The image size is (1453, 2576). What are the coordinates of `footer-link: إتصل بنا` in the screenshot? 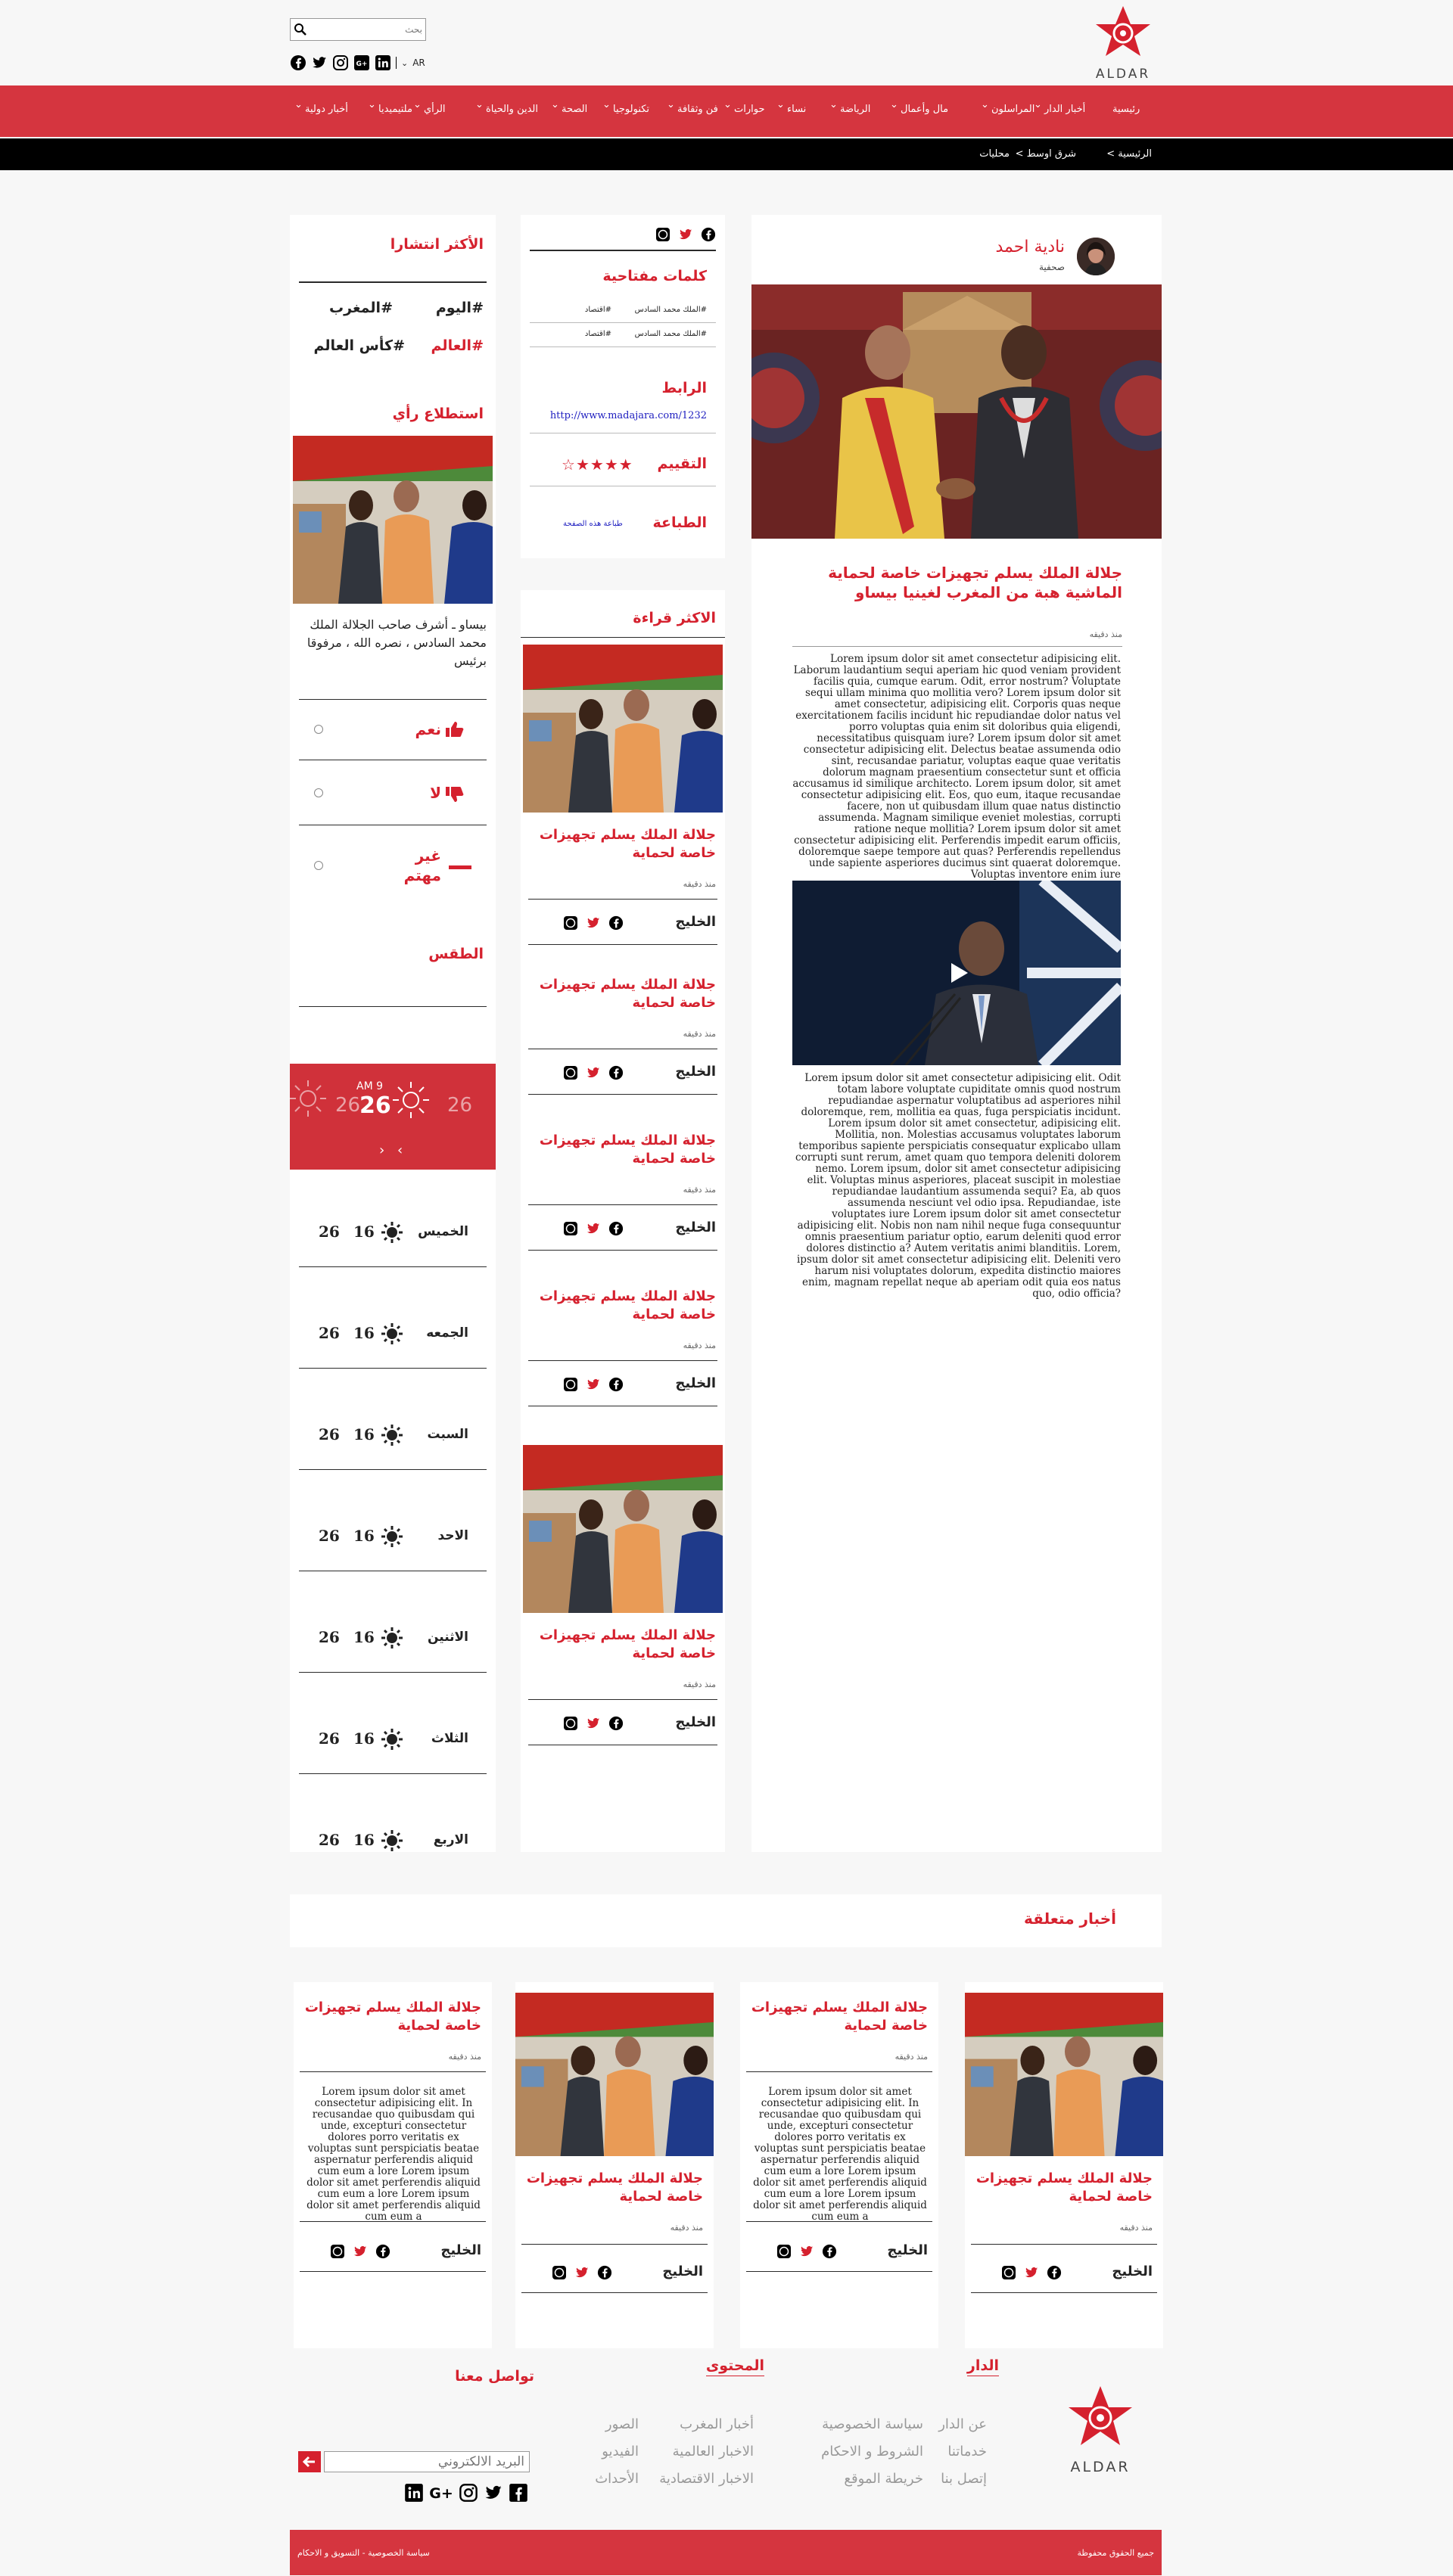 It's located at (964, 2479).